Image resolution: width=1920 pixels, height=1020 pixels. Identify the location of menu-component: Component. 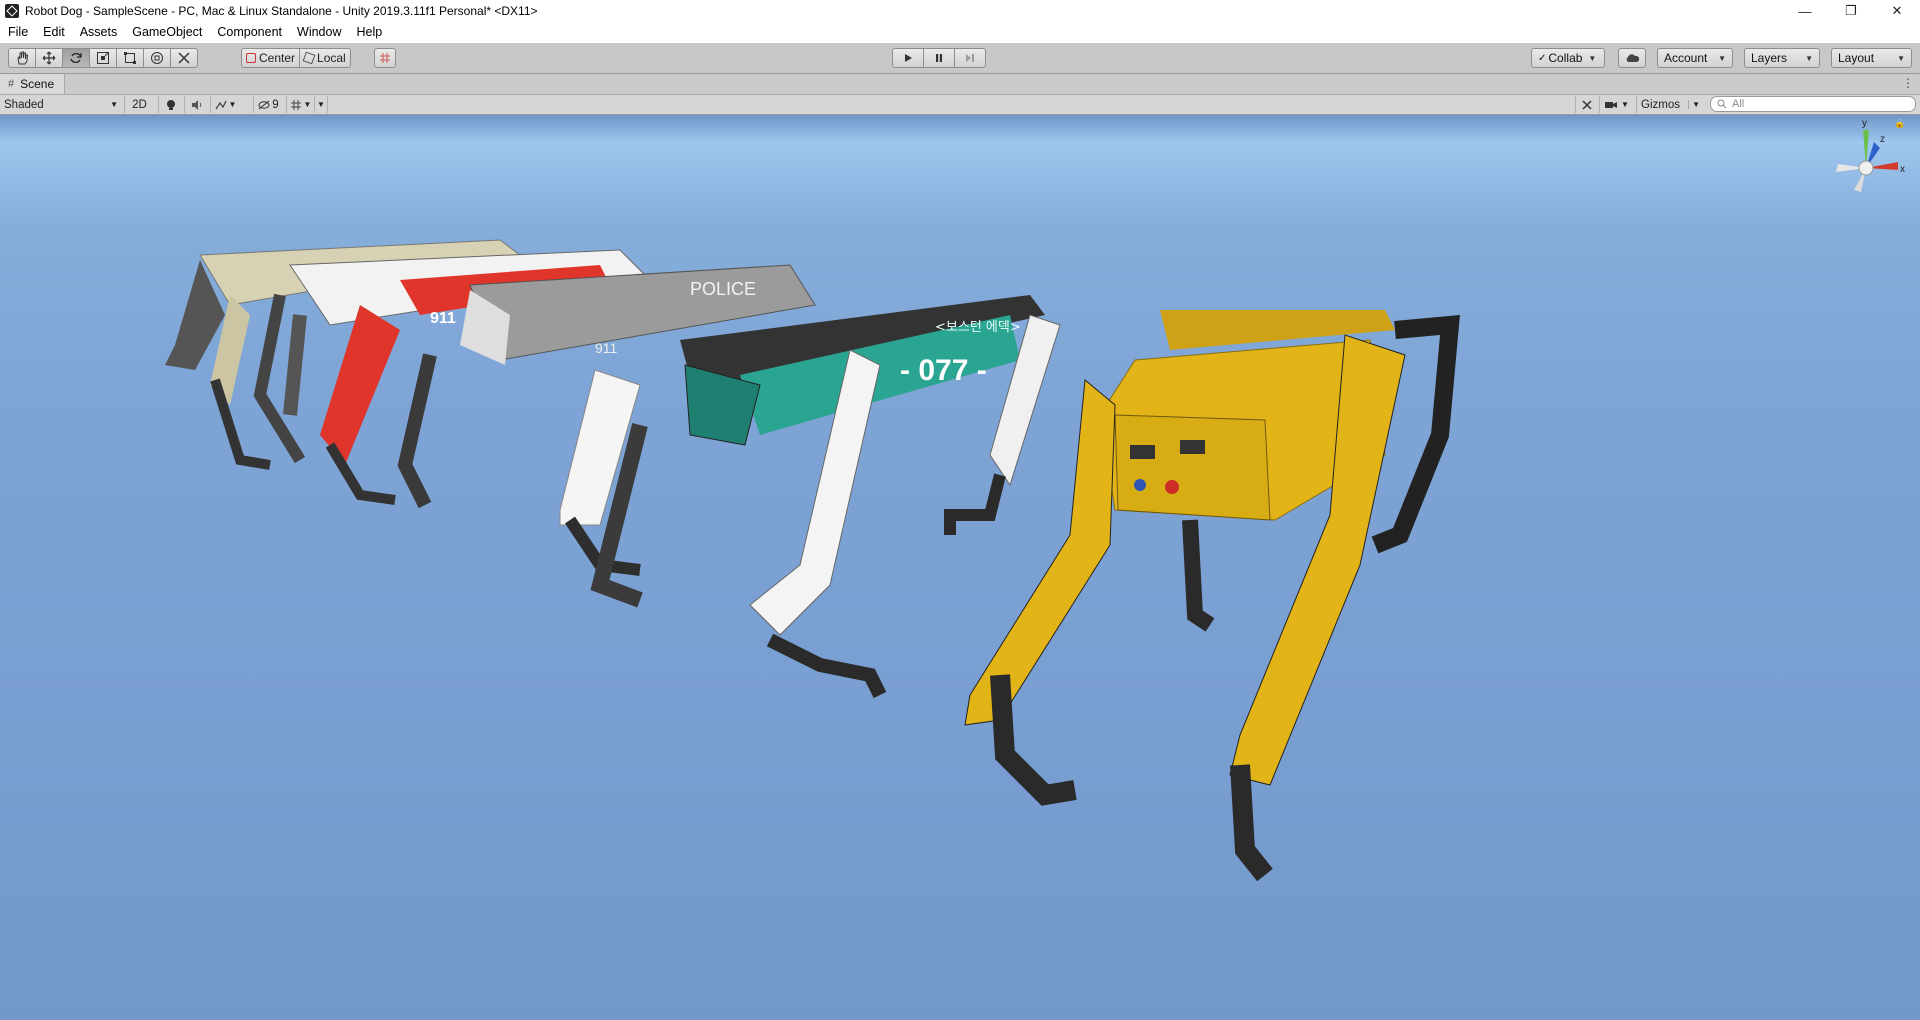
(249, 32).